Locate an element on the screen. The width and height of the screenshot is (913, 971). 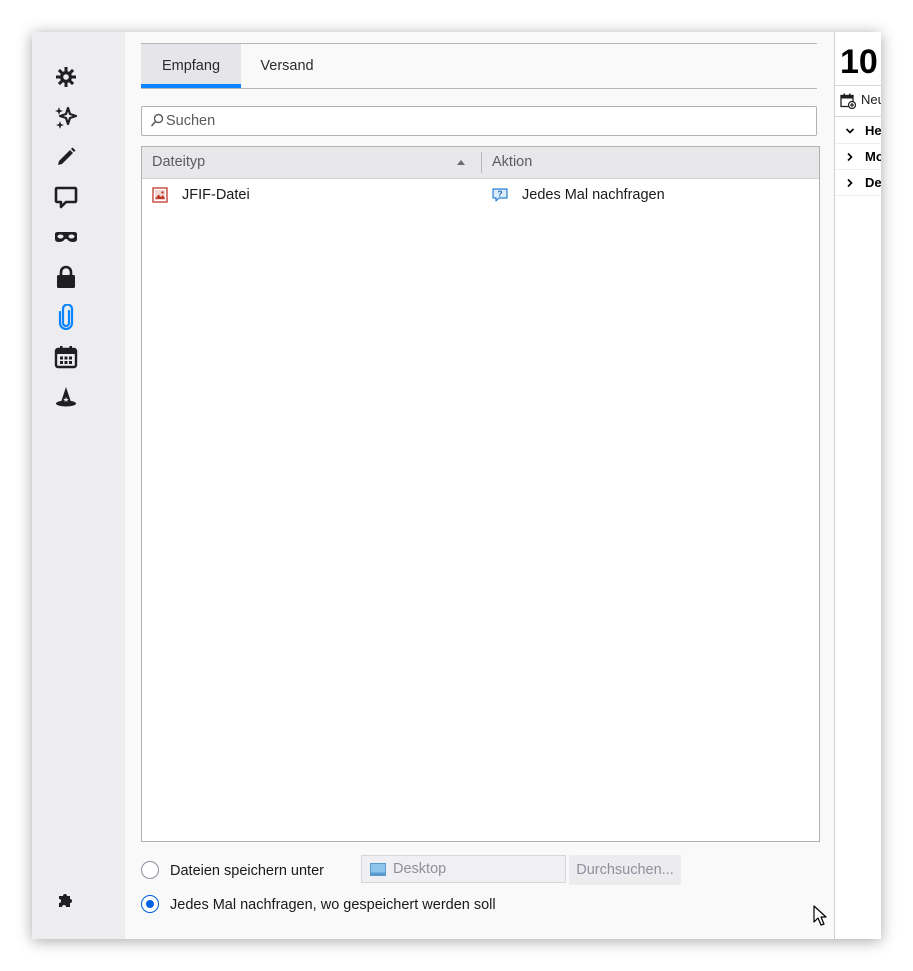
lock-icon is located at coordinates (66, 277).